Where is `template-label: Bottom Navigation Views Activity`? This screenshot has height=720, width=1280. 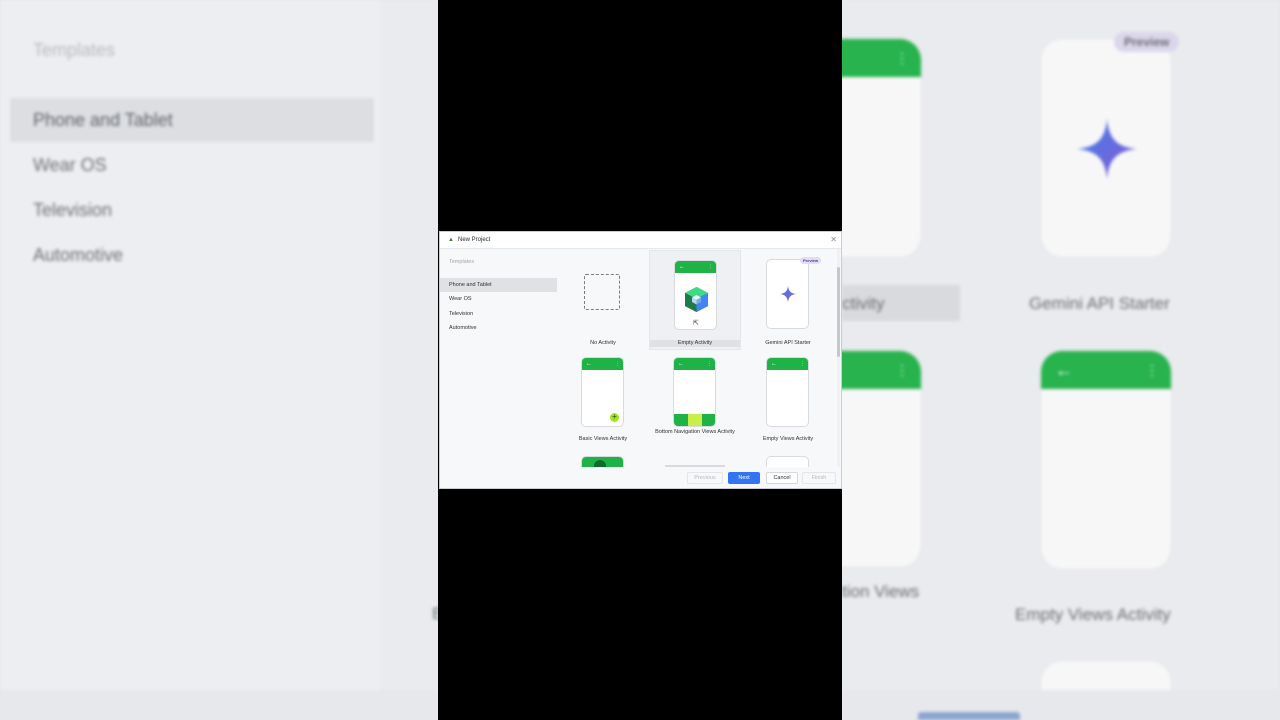
template-label: Bottom Navigation Views Activity is located at coordinates (695, 432).